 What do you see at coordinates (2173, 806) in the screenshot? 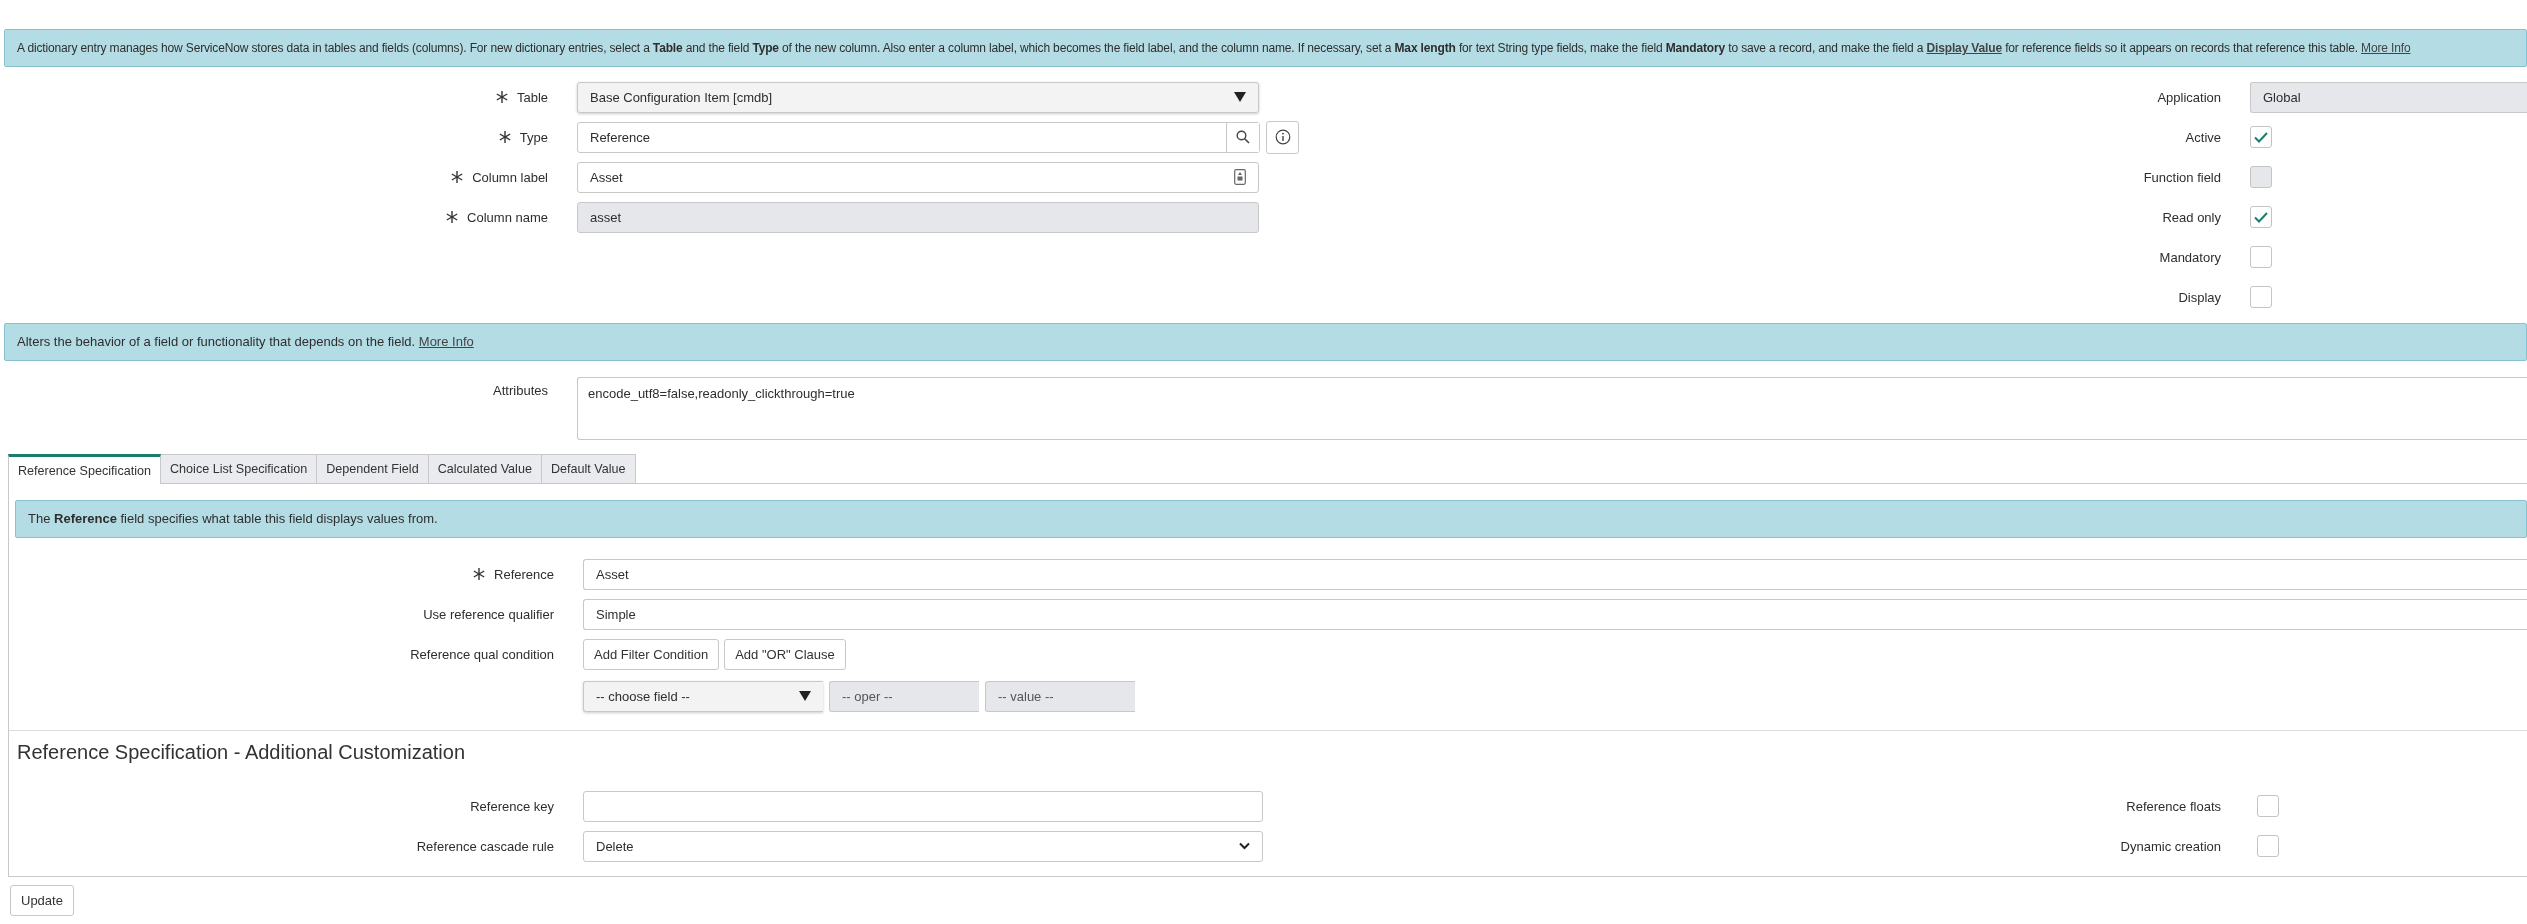
I see `field-label: Reference floats` at bounding box center [2173, 806].